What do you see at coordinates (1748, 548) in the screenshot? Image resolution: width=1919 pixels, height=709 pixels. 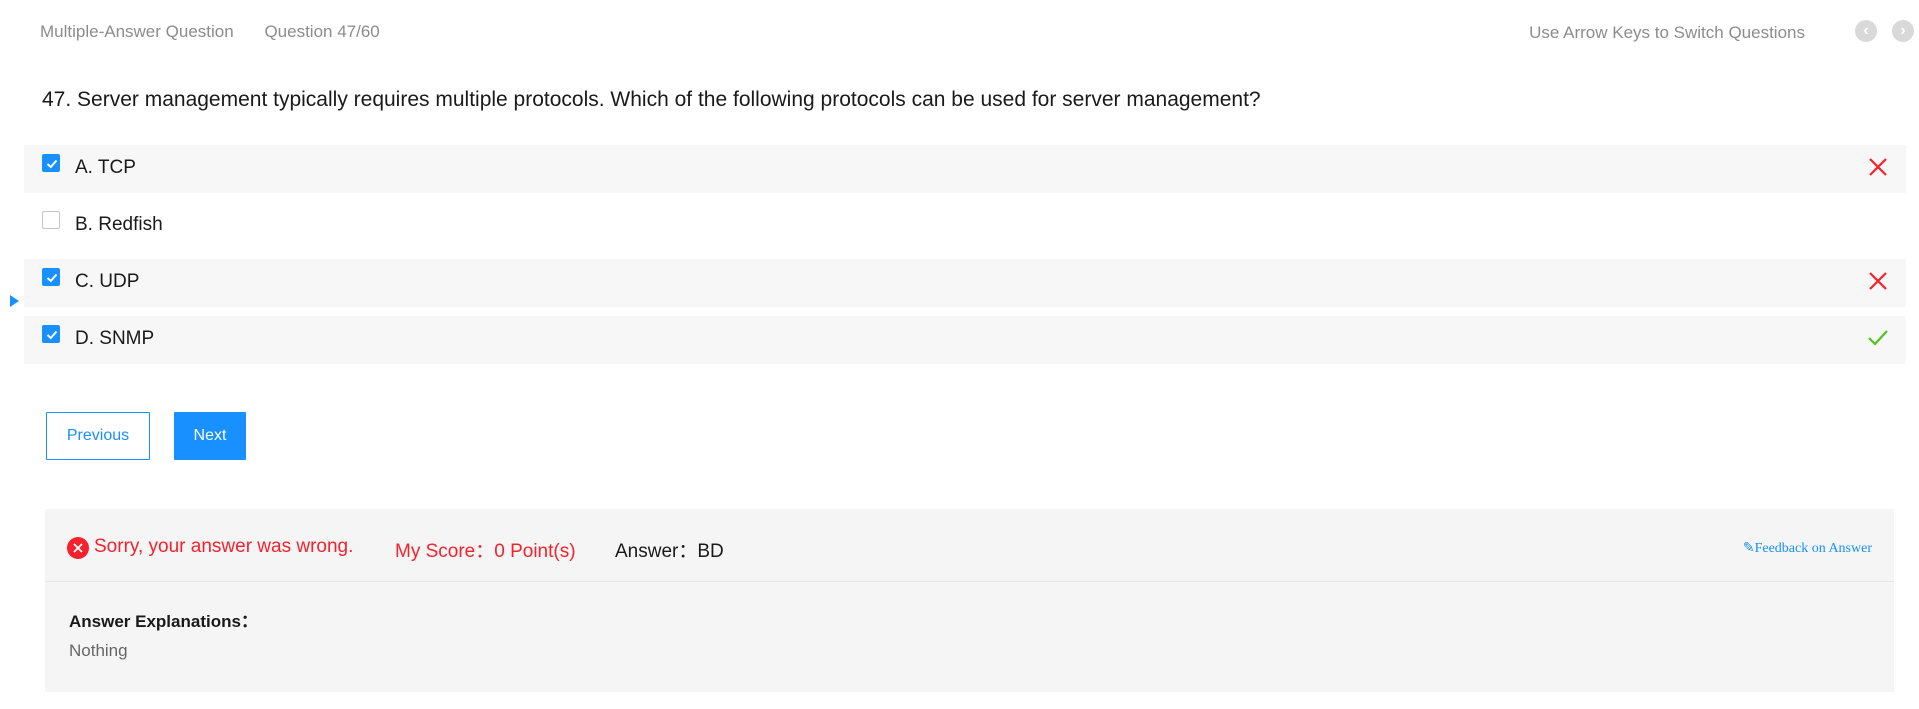 I see `edit-icon: ✎` at bounding box center [1748, 548].